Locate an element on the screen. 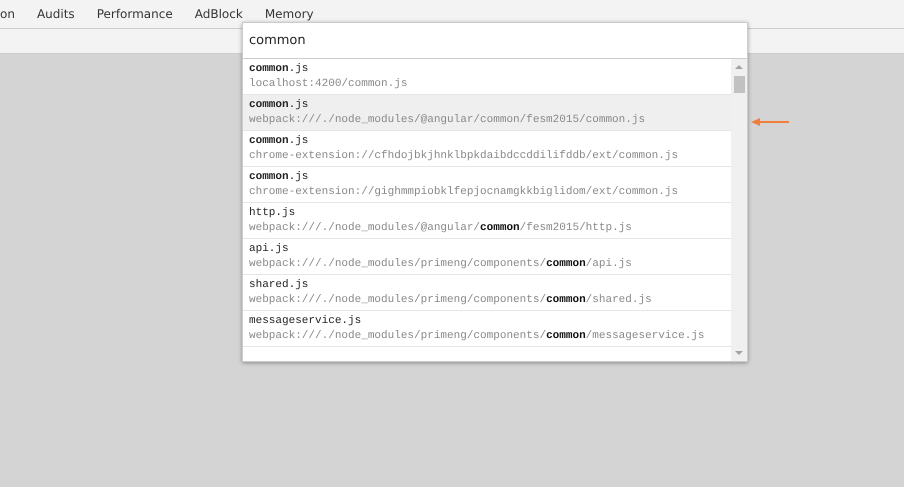 The image size is (904, 487). file-path: chrome-extension://cfhdojbkjhnklbpkdaibdccddilifddb/ext/common.js is located at coordinates (463, 156).